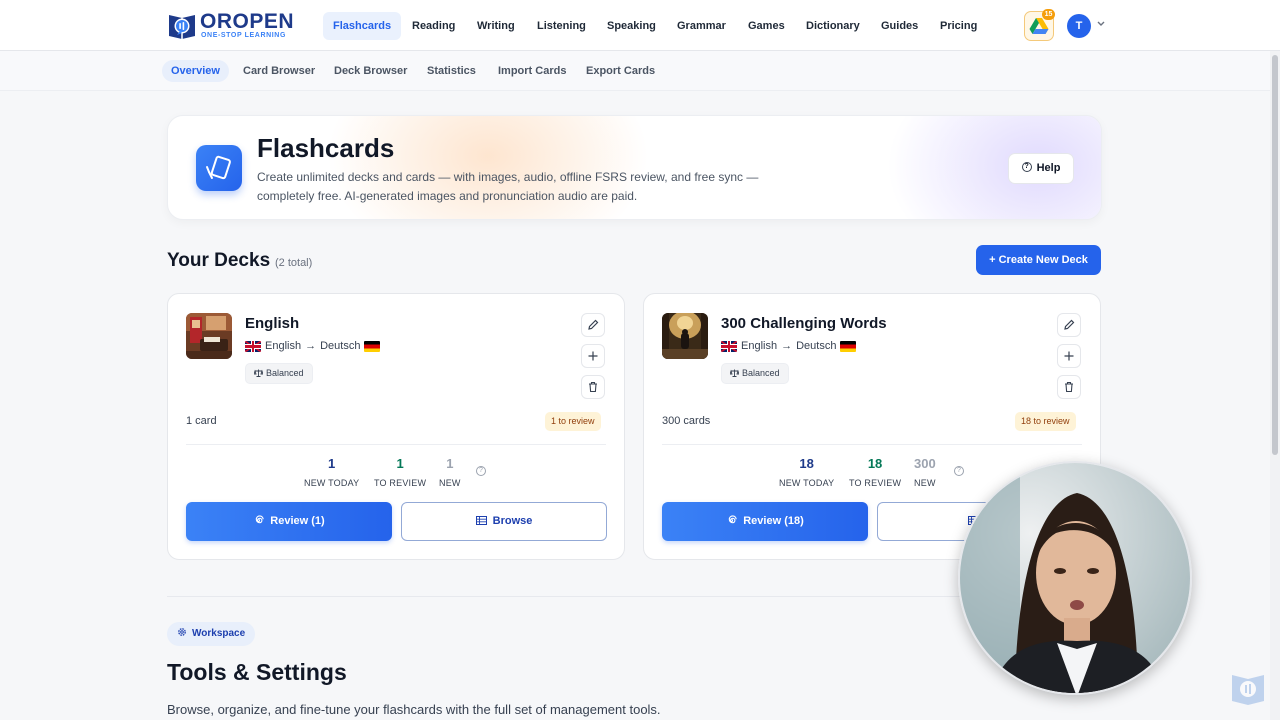 Image resolution: width=1280 pixels, height=720 pixels. What do you see at coordinates (400, 463) in the screenshot?
I see `stat-to-review-value: 1` at bounding box center [400, 463].